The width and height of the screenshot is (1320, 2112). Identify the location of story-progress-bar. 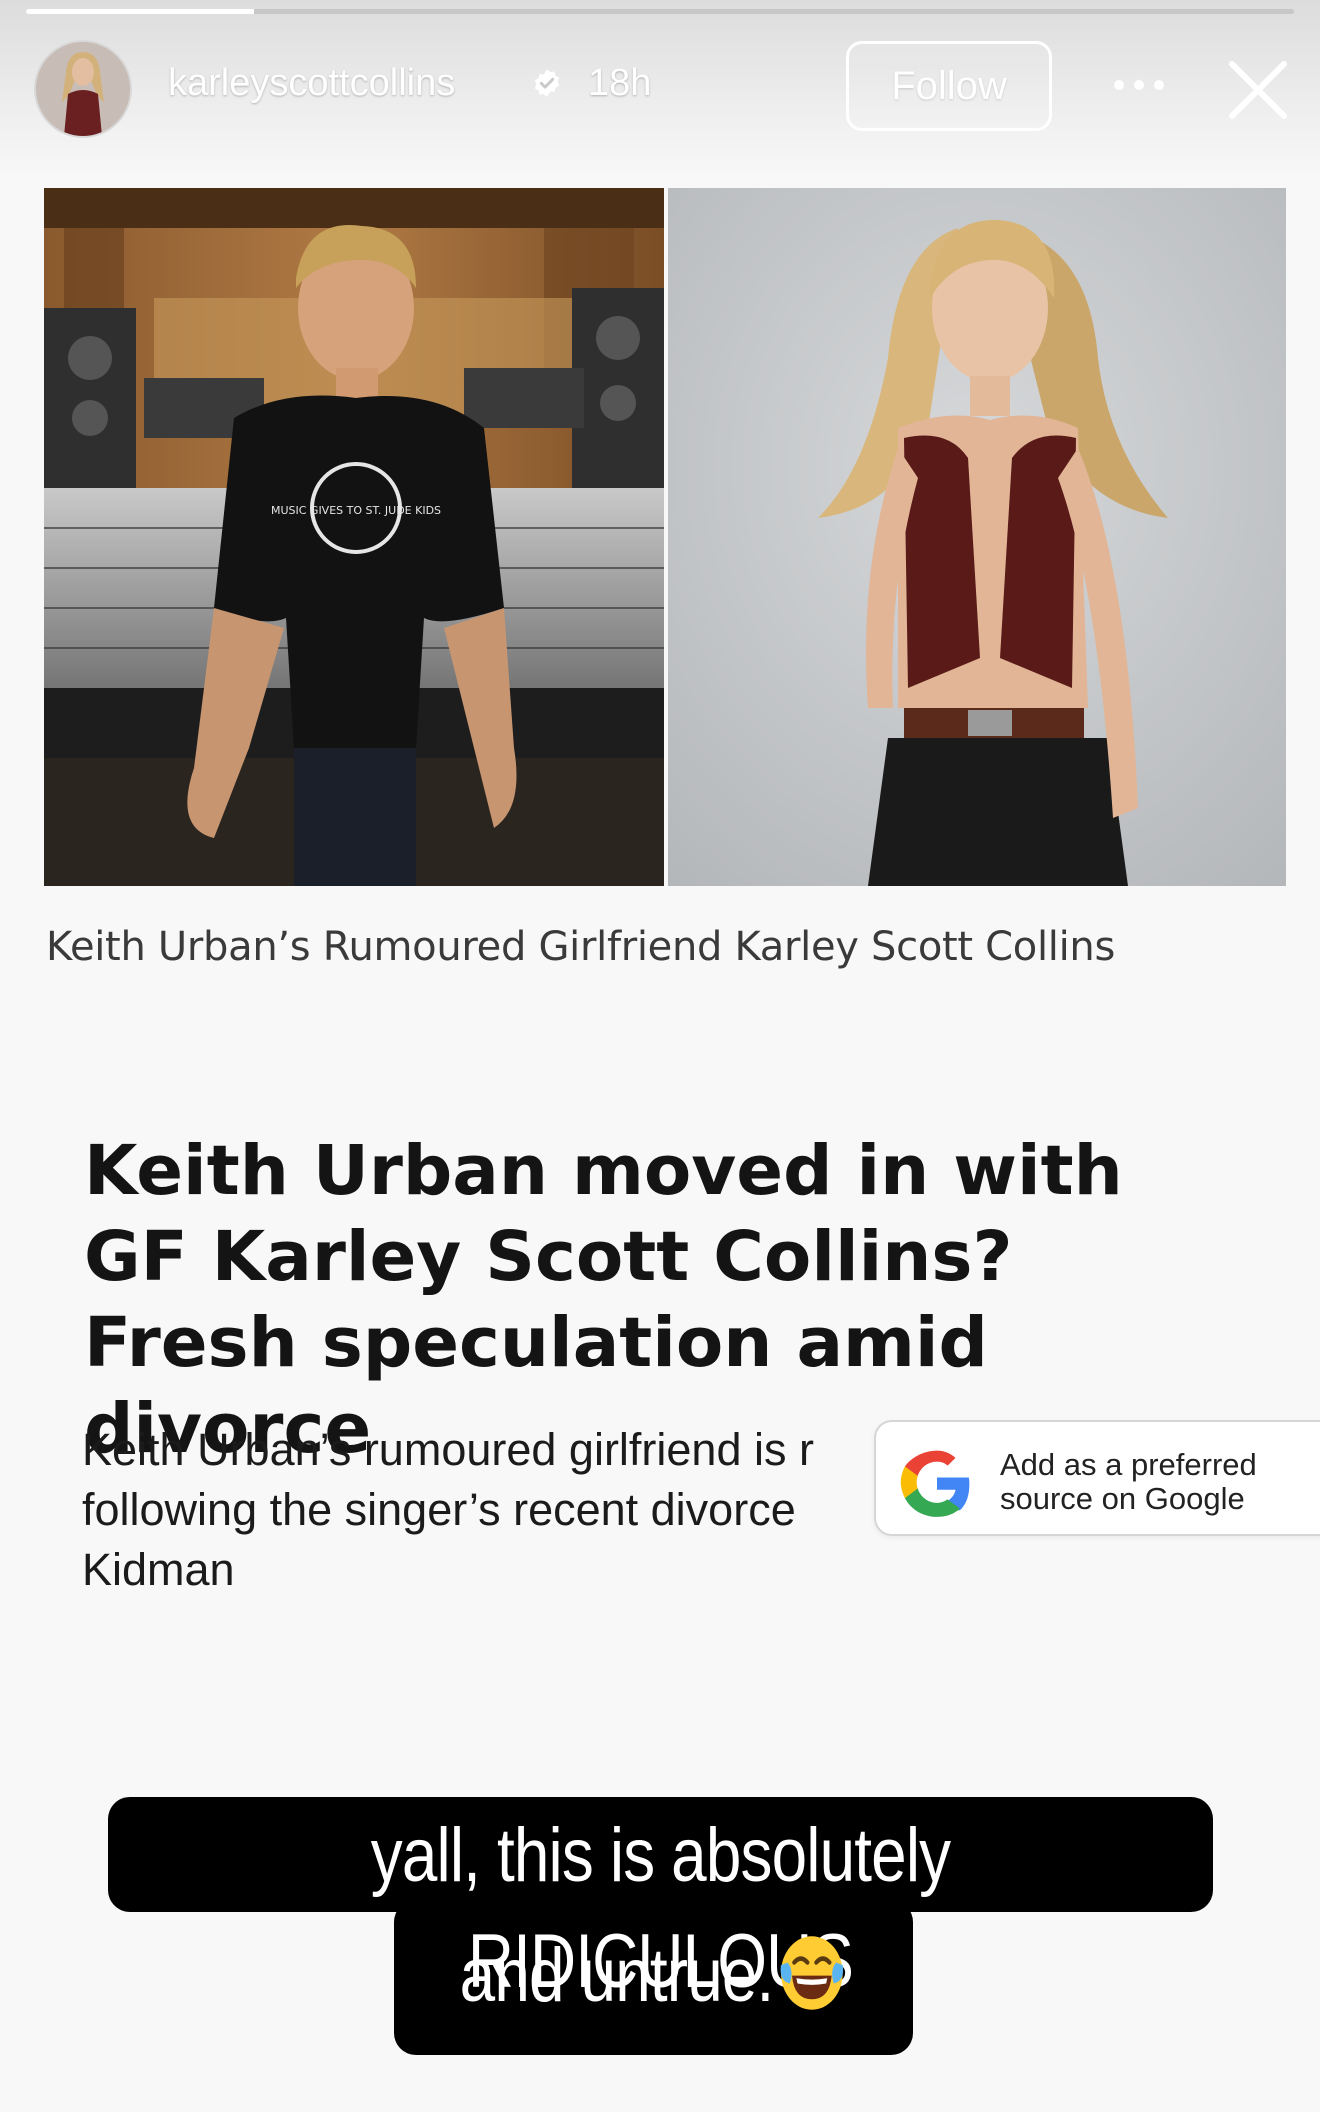
(660, 11).